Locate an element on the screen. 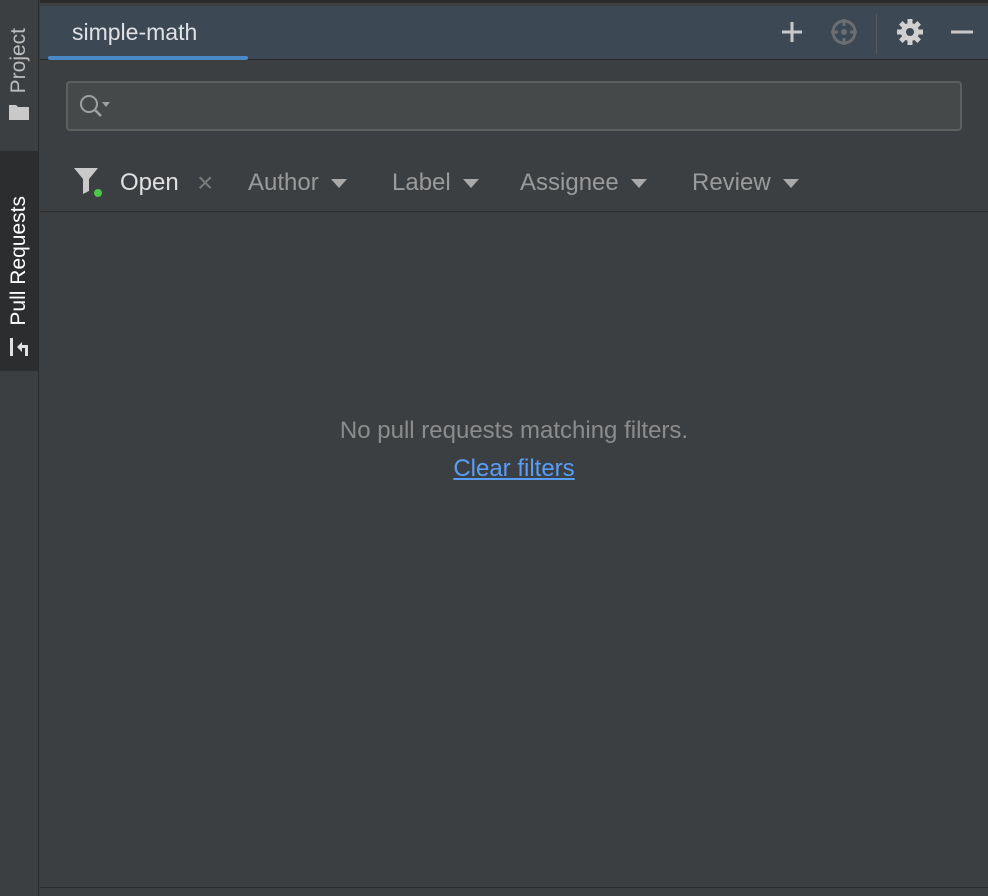  author-filter-dropdown: Author is located at coordinates (297, 183).